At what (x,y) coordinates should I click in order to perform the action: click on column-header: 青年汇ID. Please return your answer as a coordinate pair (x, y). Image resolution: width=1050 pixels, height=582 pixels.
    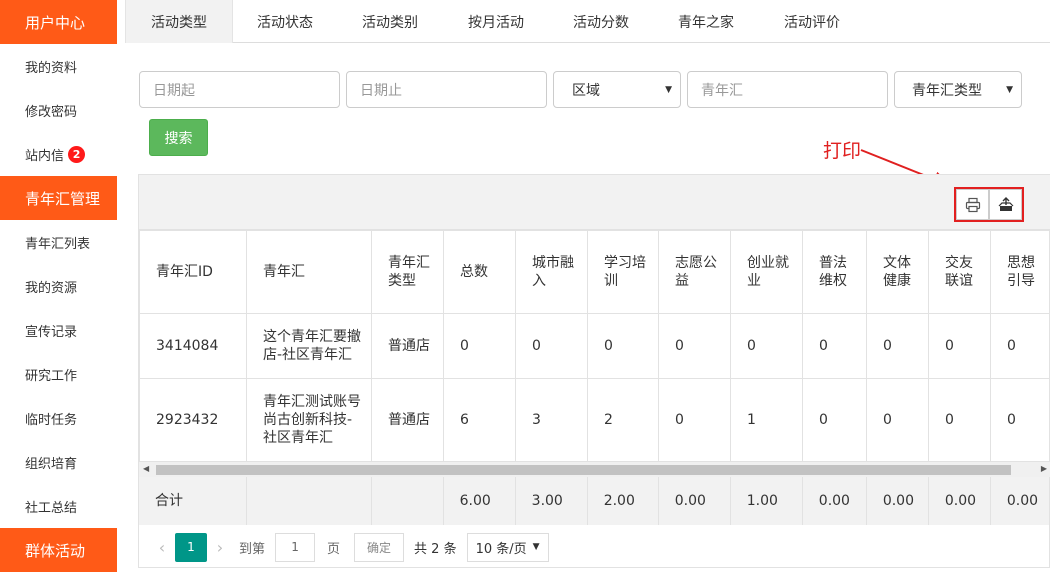
    Looking at the image, I should click on (193, 272).